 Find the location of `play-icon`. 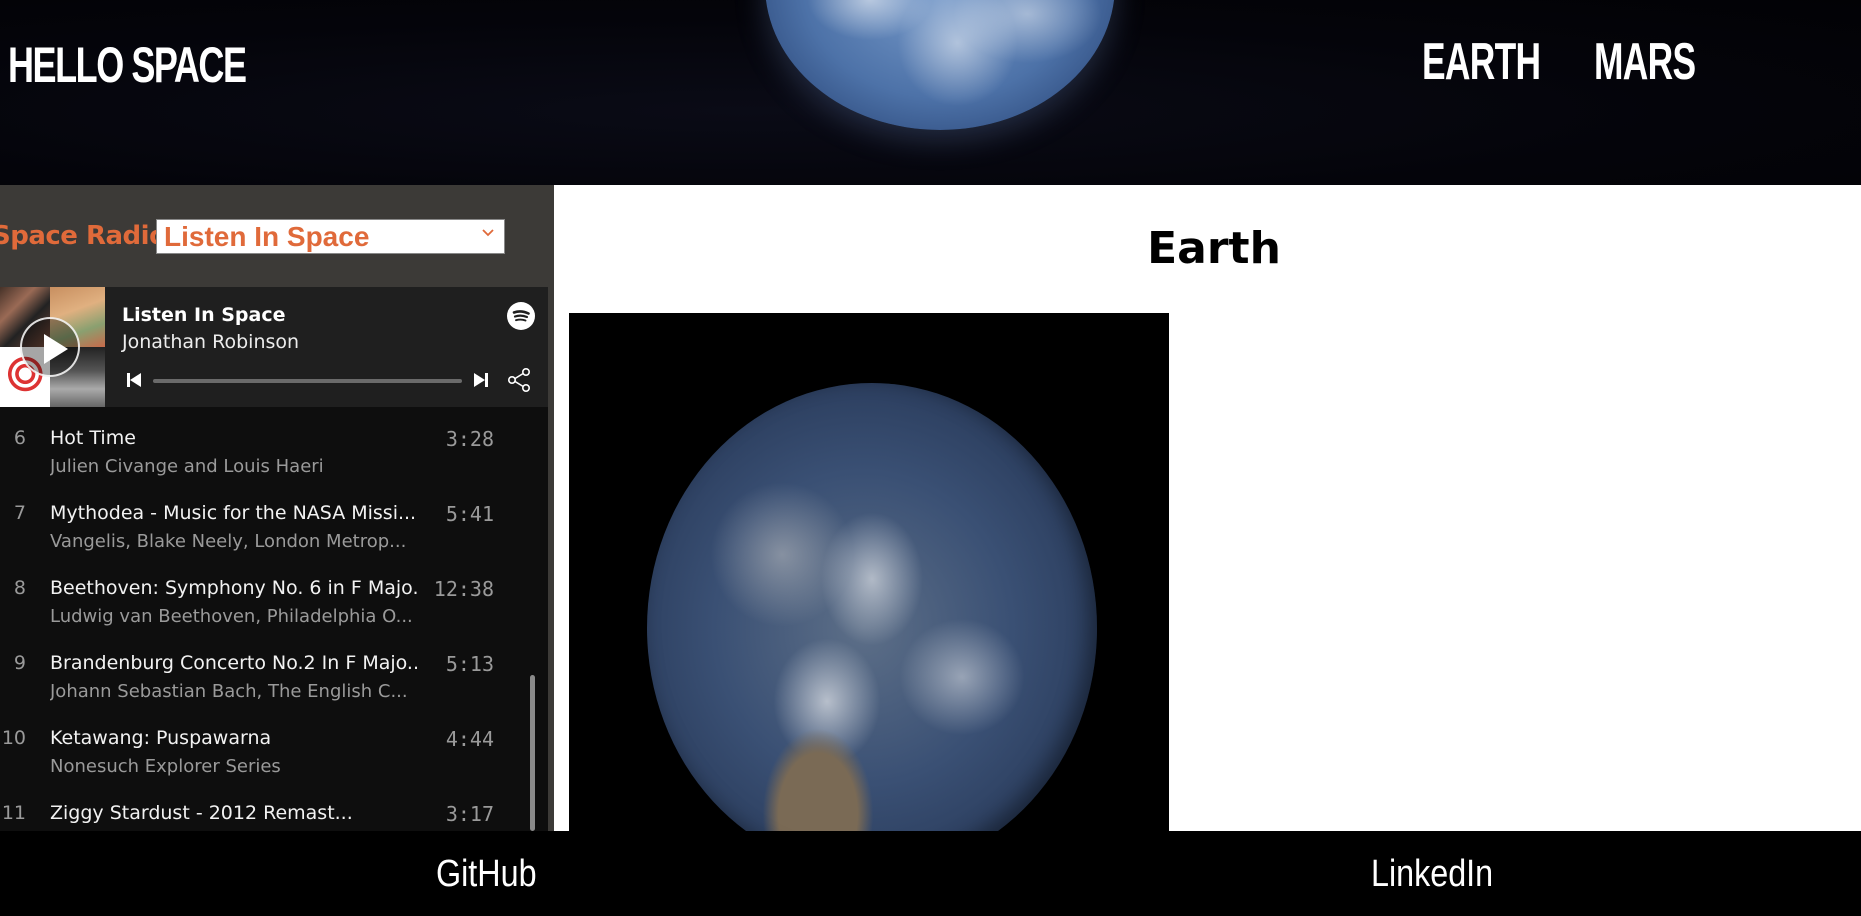

play-icon is located at coordinates (56, 349).